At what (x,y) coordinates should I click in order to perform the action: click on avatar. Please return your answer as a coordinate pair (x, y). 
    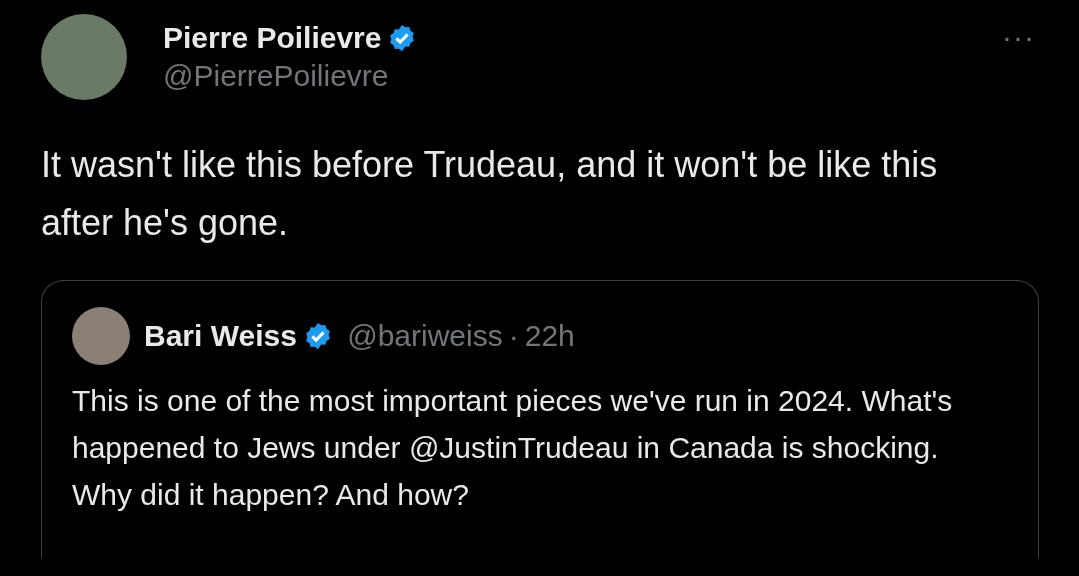
    Looking at the image, I should click on (101, 336).